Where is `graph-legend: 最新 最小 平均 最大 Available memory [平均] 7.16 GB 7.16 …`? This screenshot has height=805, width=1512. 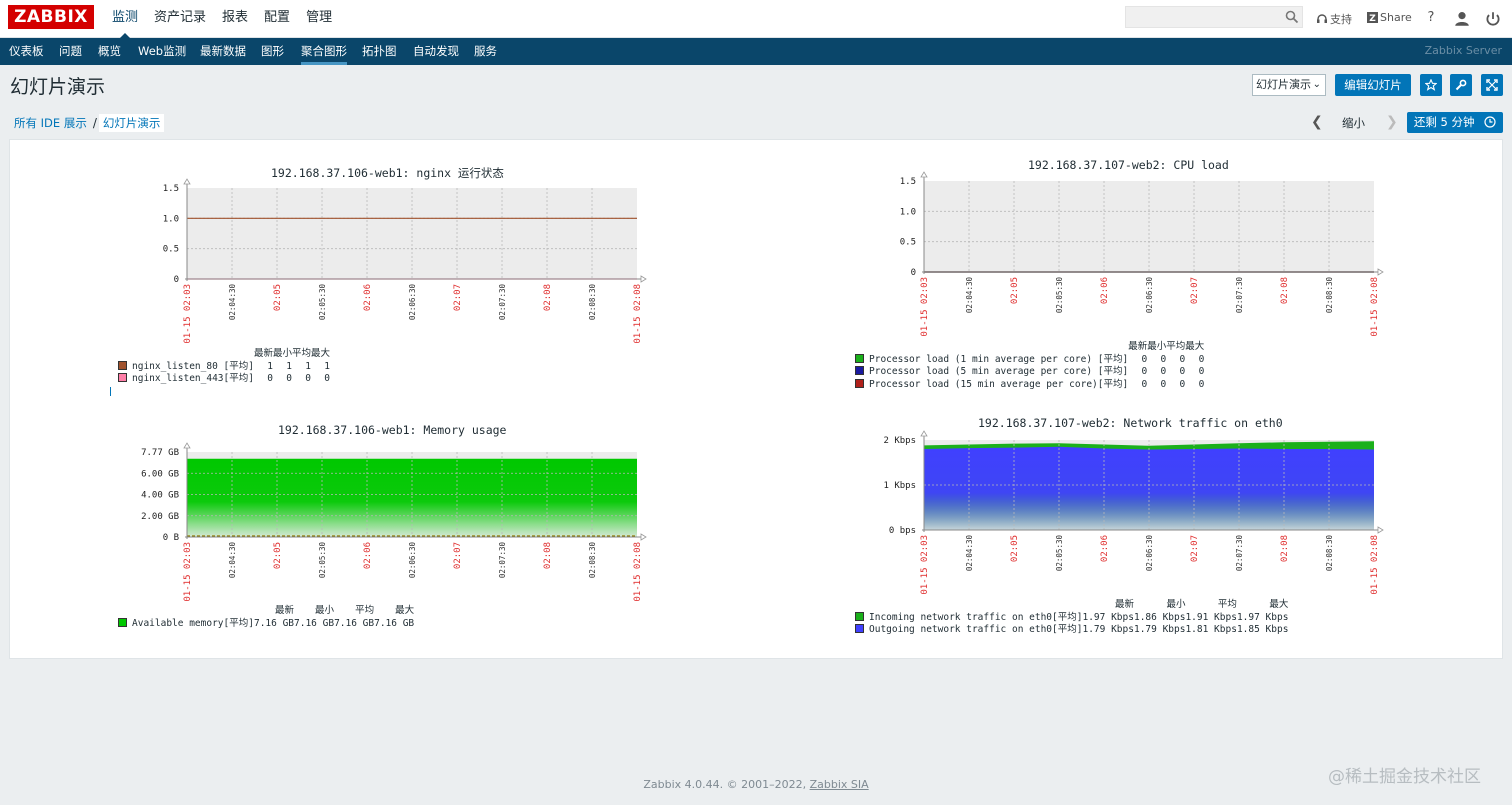
graph-legend: 最新 最小 平均 最大 Available memory [平均] 7.16 GB 7.16 … is located at coordinates (266, 617).